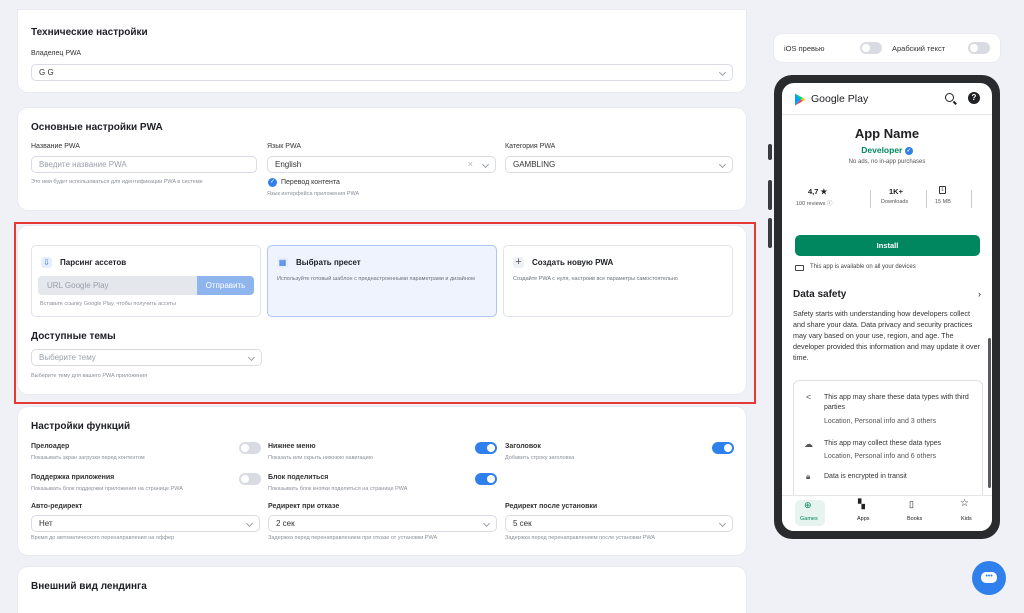 The width and height of the screenshot is (1024, 613). What do you see at coordinates (50, 446) in the screenshot?
I see `preloader-label: Прелоадер` at bounding box center [50, 446].